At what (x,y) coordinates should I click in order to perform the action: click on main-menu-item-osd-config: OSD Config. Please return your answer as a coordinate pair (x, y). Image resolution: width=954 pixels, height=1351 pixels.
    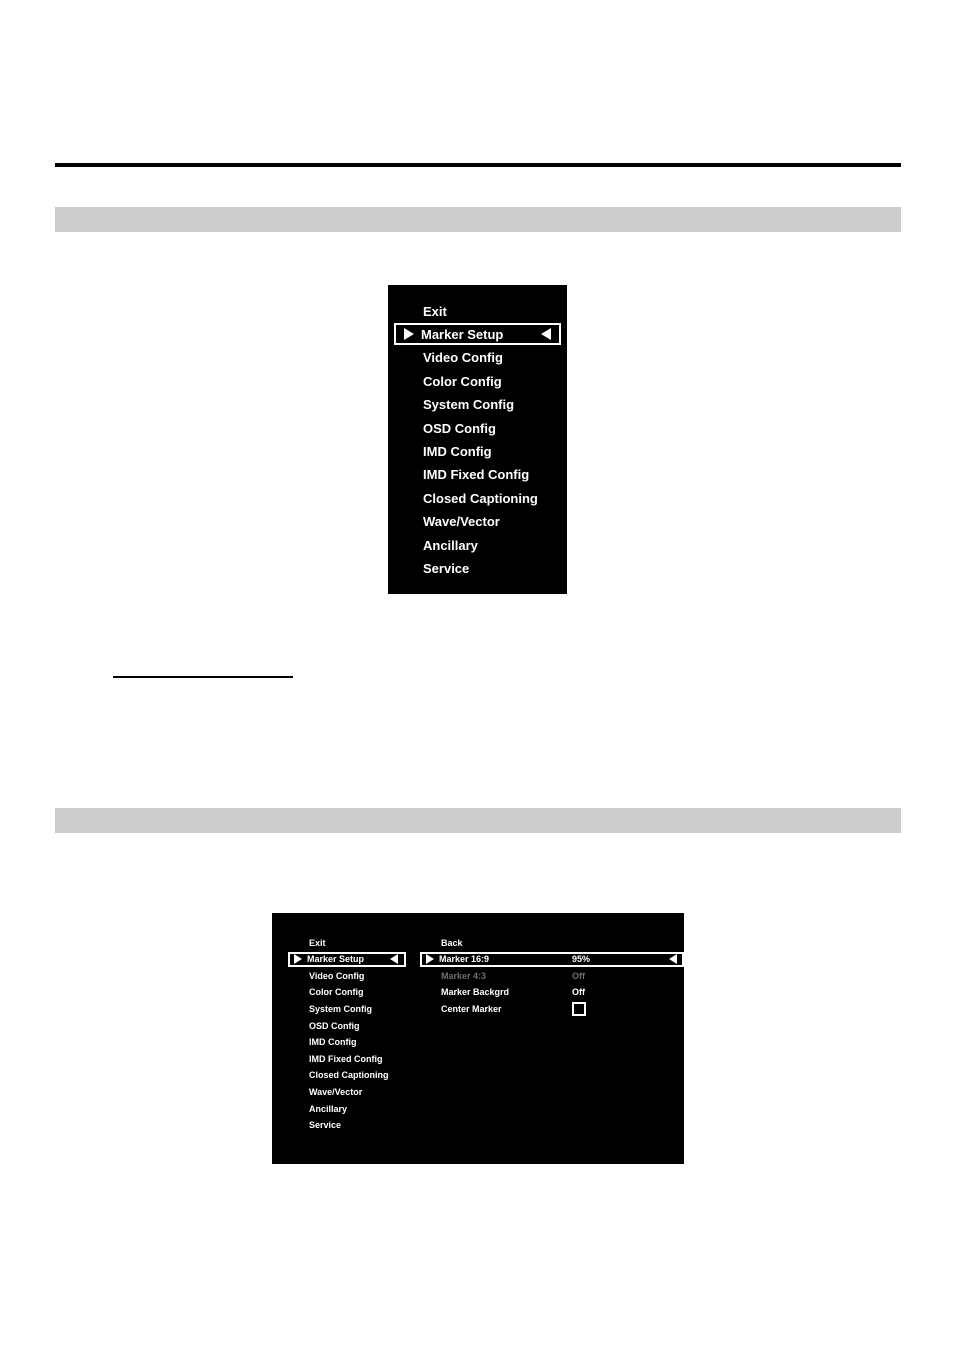
    Looking at the image, I should click on (477, 428).